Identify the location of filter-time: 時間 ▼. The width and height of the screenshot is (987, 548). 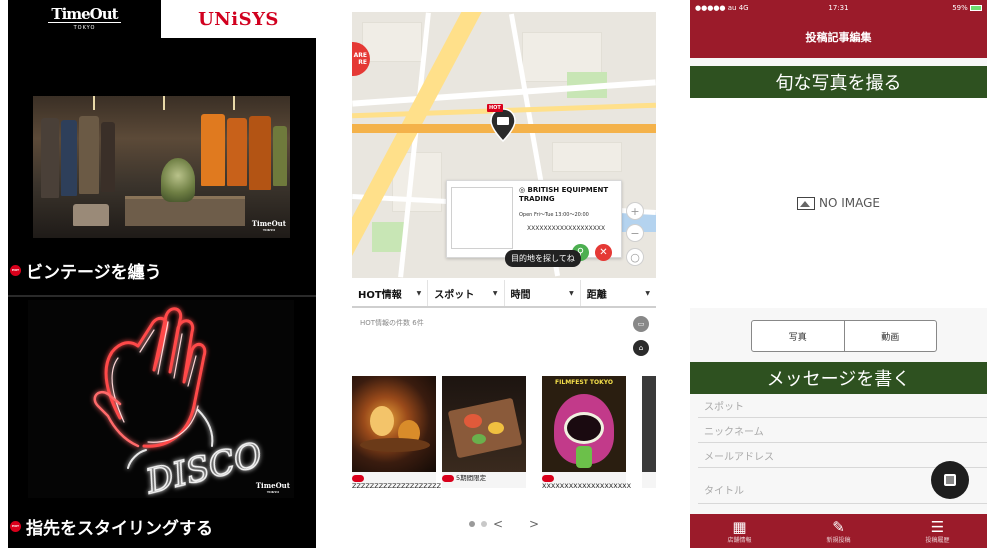
(543, 293).